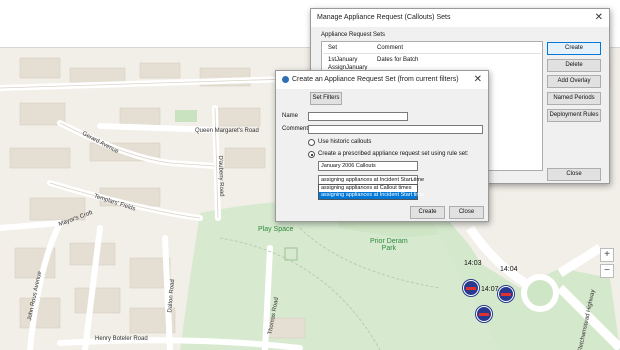 The width and height of the screenshot is (620, 350). What do you see at coordinates (509, 269) in the screenshot?
I see `incident-time: 14:04` at bounding box center [509, 269].